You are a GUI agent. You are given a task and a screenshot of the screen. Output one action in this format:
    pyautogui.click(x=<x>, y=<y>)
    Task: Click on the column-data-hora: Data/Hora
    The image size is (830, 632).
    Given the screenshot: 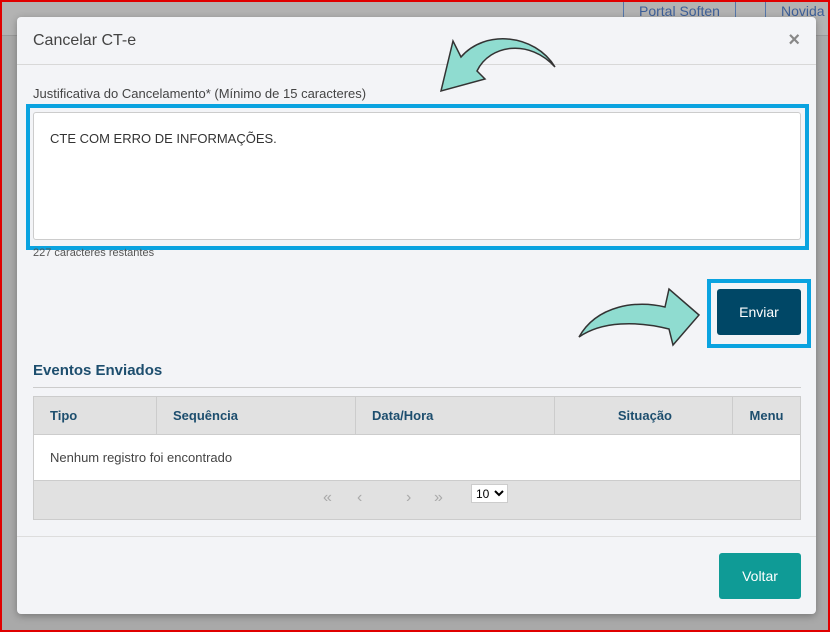 What is the action you would take?
    pyautogui.click(x=455, y=415)
    